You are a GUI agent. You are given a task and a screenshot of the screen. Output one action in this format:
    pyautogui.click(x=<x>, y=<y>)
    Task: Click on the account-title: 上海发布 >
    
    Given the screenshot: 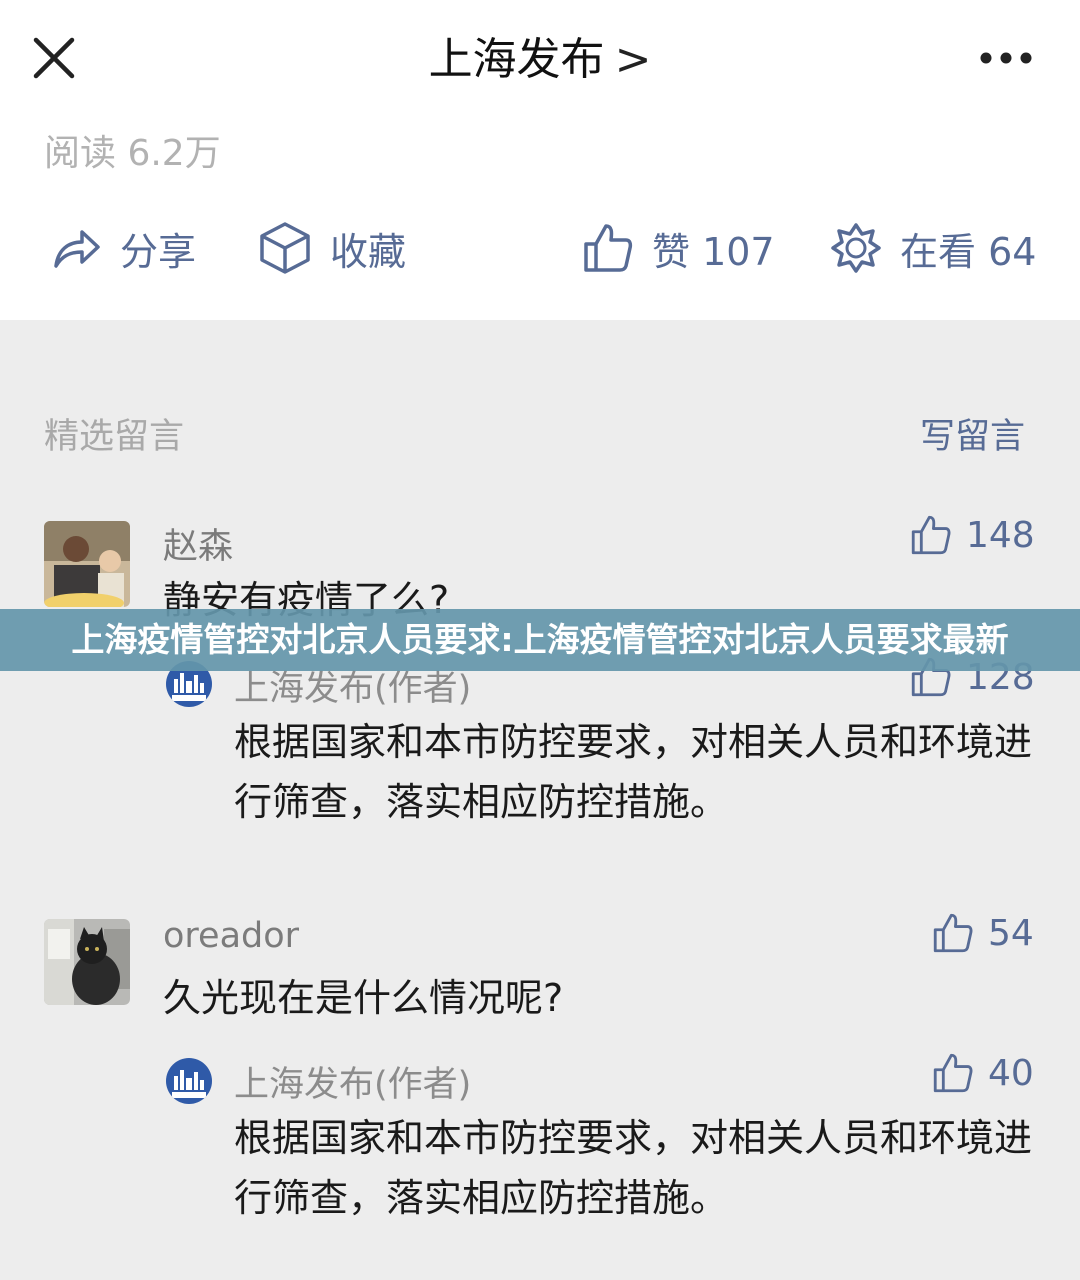 What is the action you would take?
    pyautogui.click(x=540, y=60)
    